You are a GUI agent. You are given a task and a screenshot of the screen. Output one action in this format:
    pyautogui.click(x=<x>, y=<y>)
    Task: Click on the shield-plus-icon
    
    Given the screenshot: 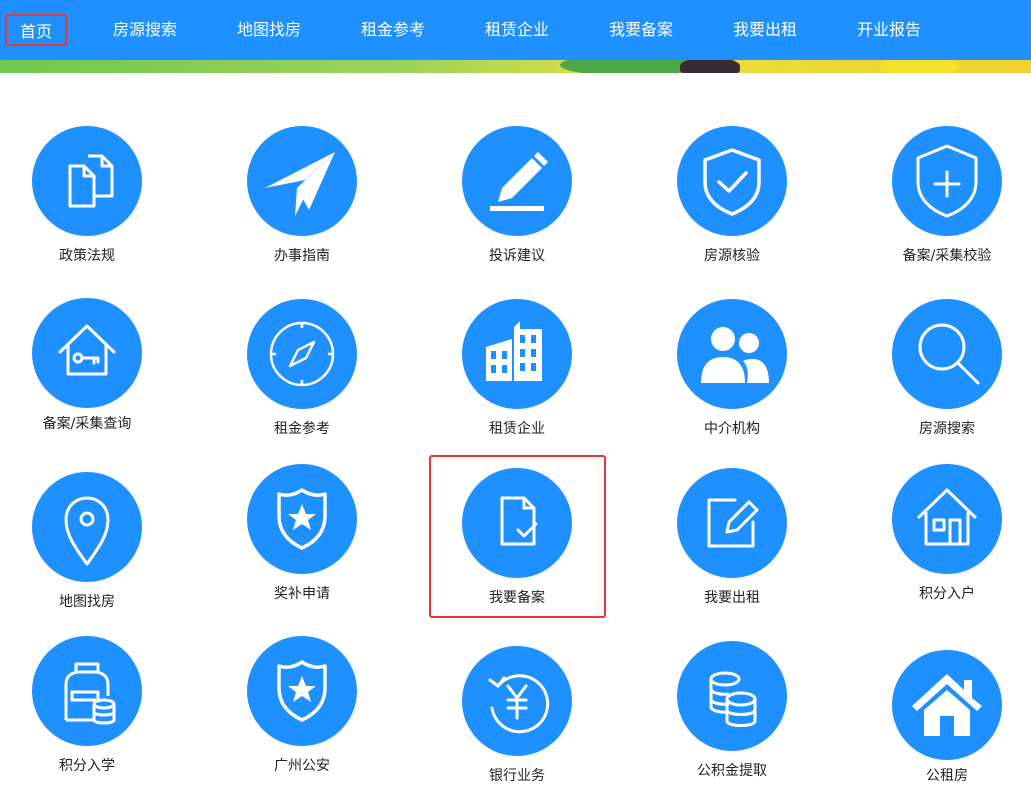 What is the action you would take?
    pyautogui.click(x=947, y=181)
    